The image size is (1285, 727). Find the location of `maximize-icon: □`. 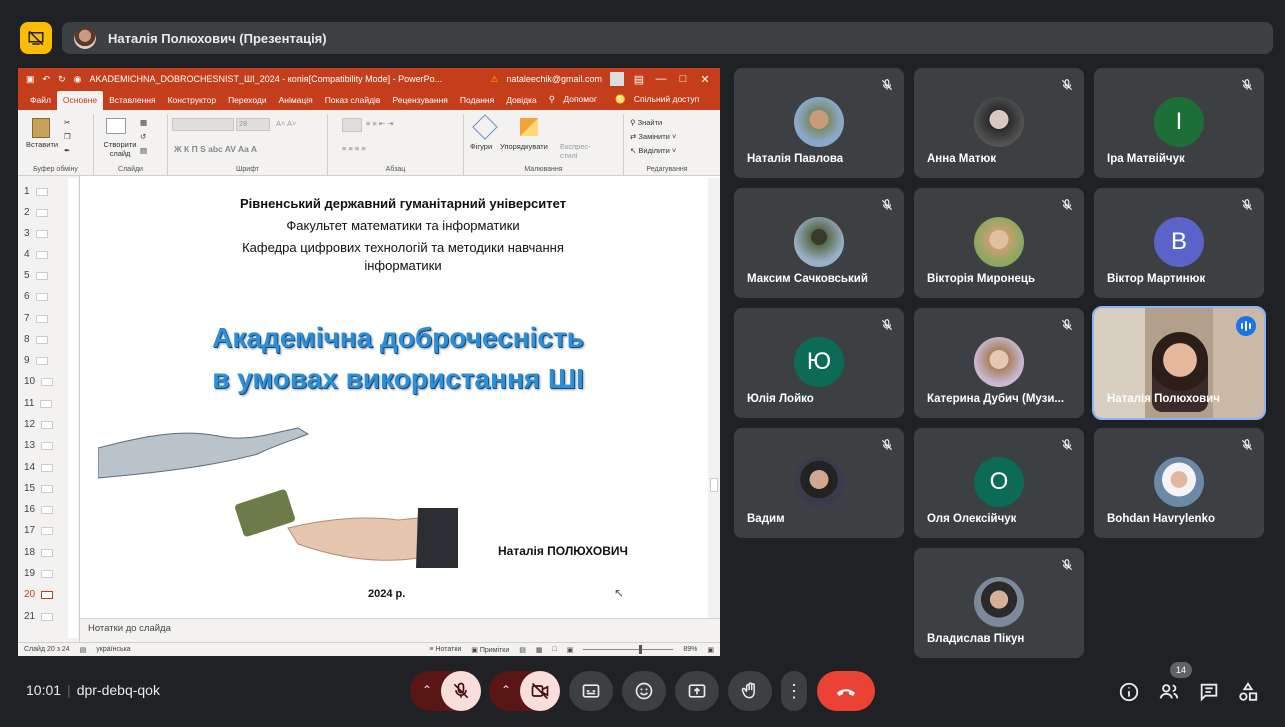

maximize-icon: □ is located at coordinates (683, 79).